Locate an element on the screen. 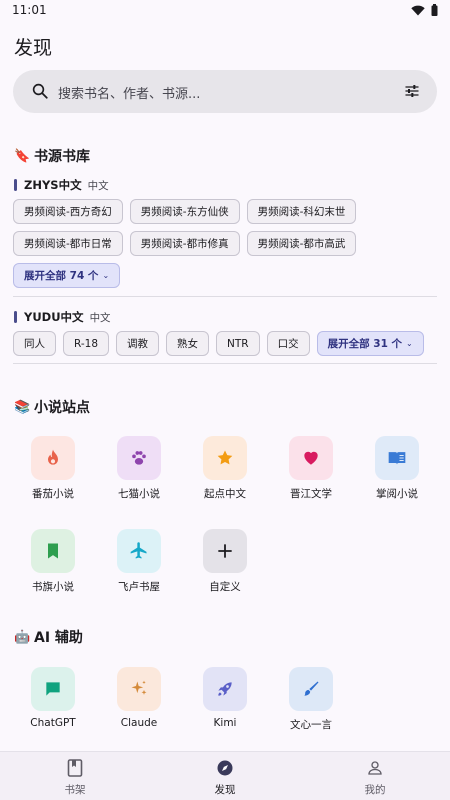  tune-icon is located at coordinates (412, 91).